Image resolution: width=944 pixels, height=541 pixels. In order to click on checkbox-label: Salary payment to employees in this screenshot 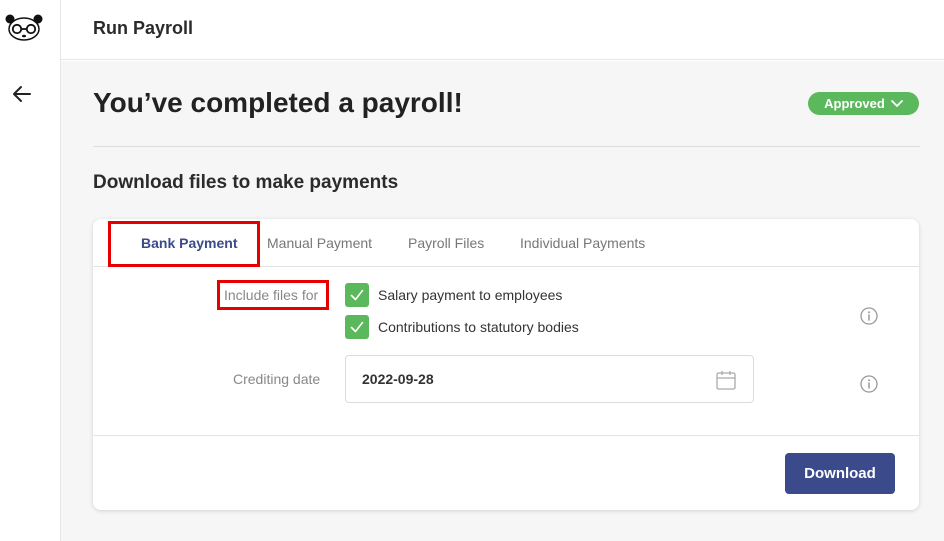, I will do `click(470, 295)`.